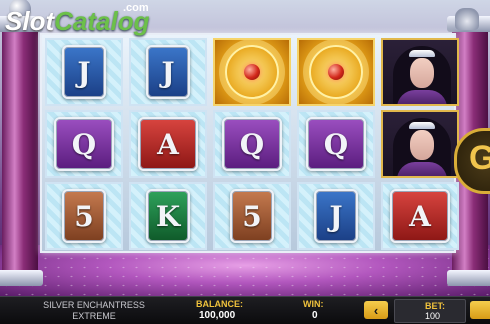  I want to click on card-symbol-k: K, so click(168, 216).